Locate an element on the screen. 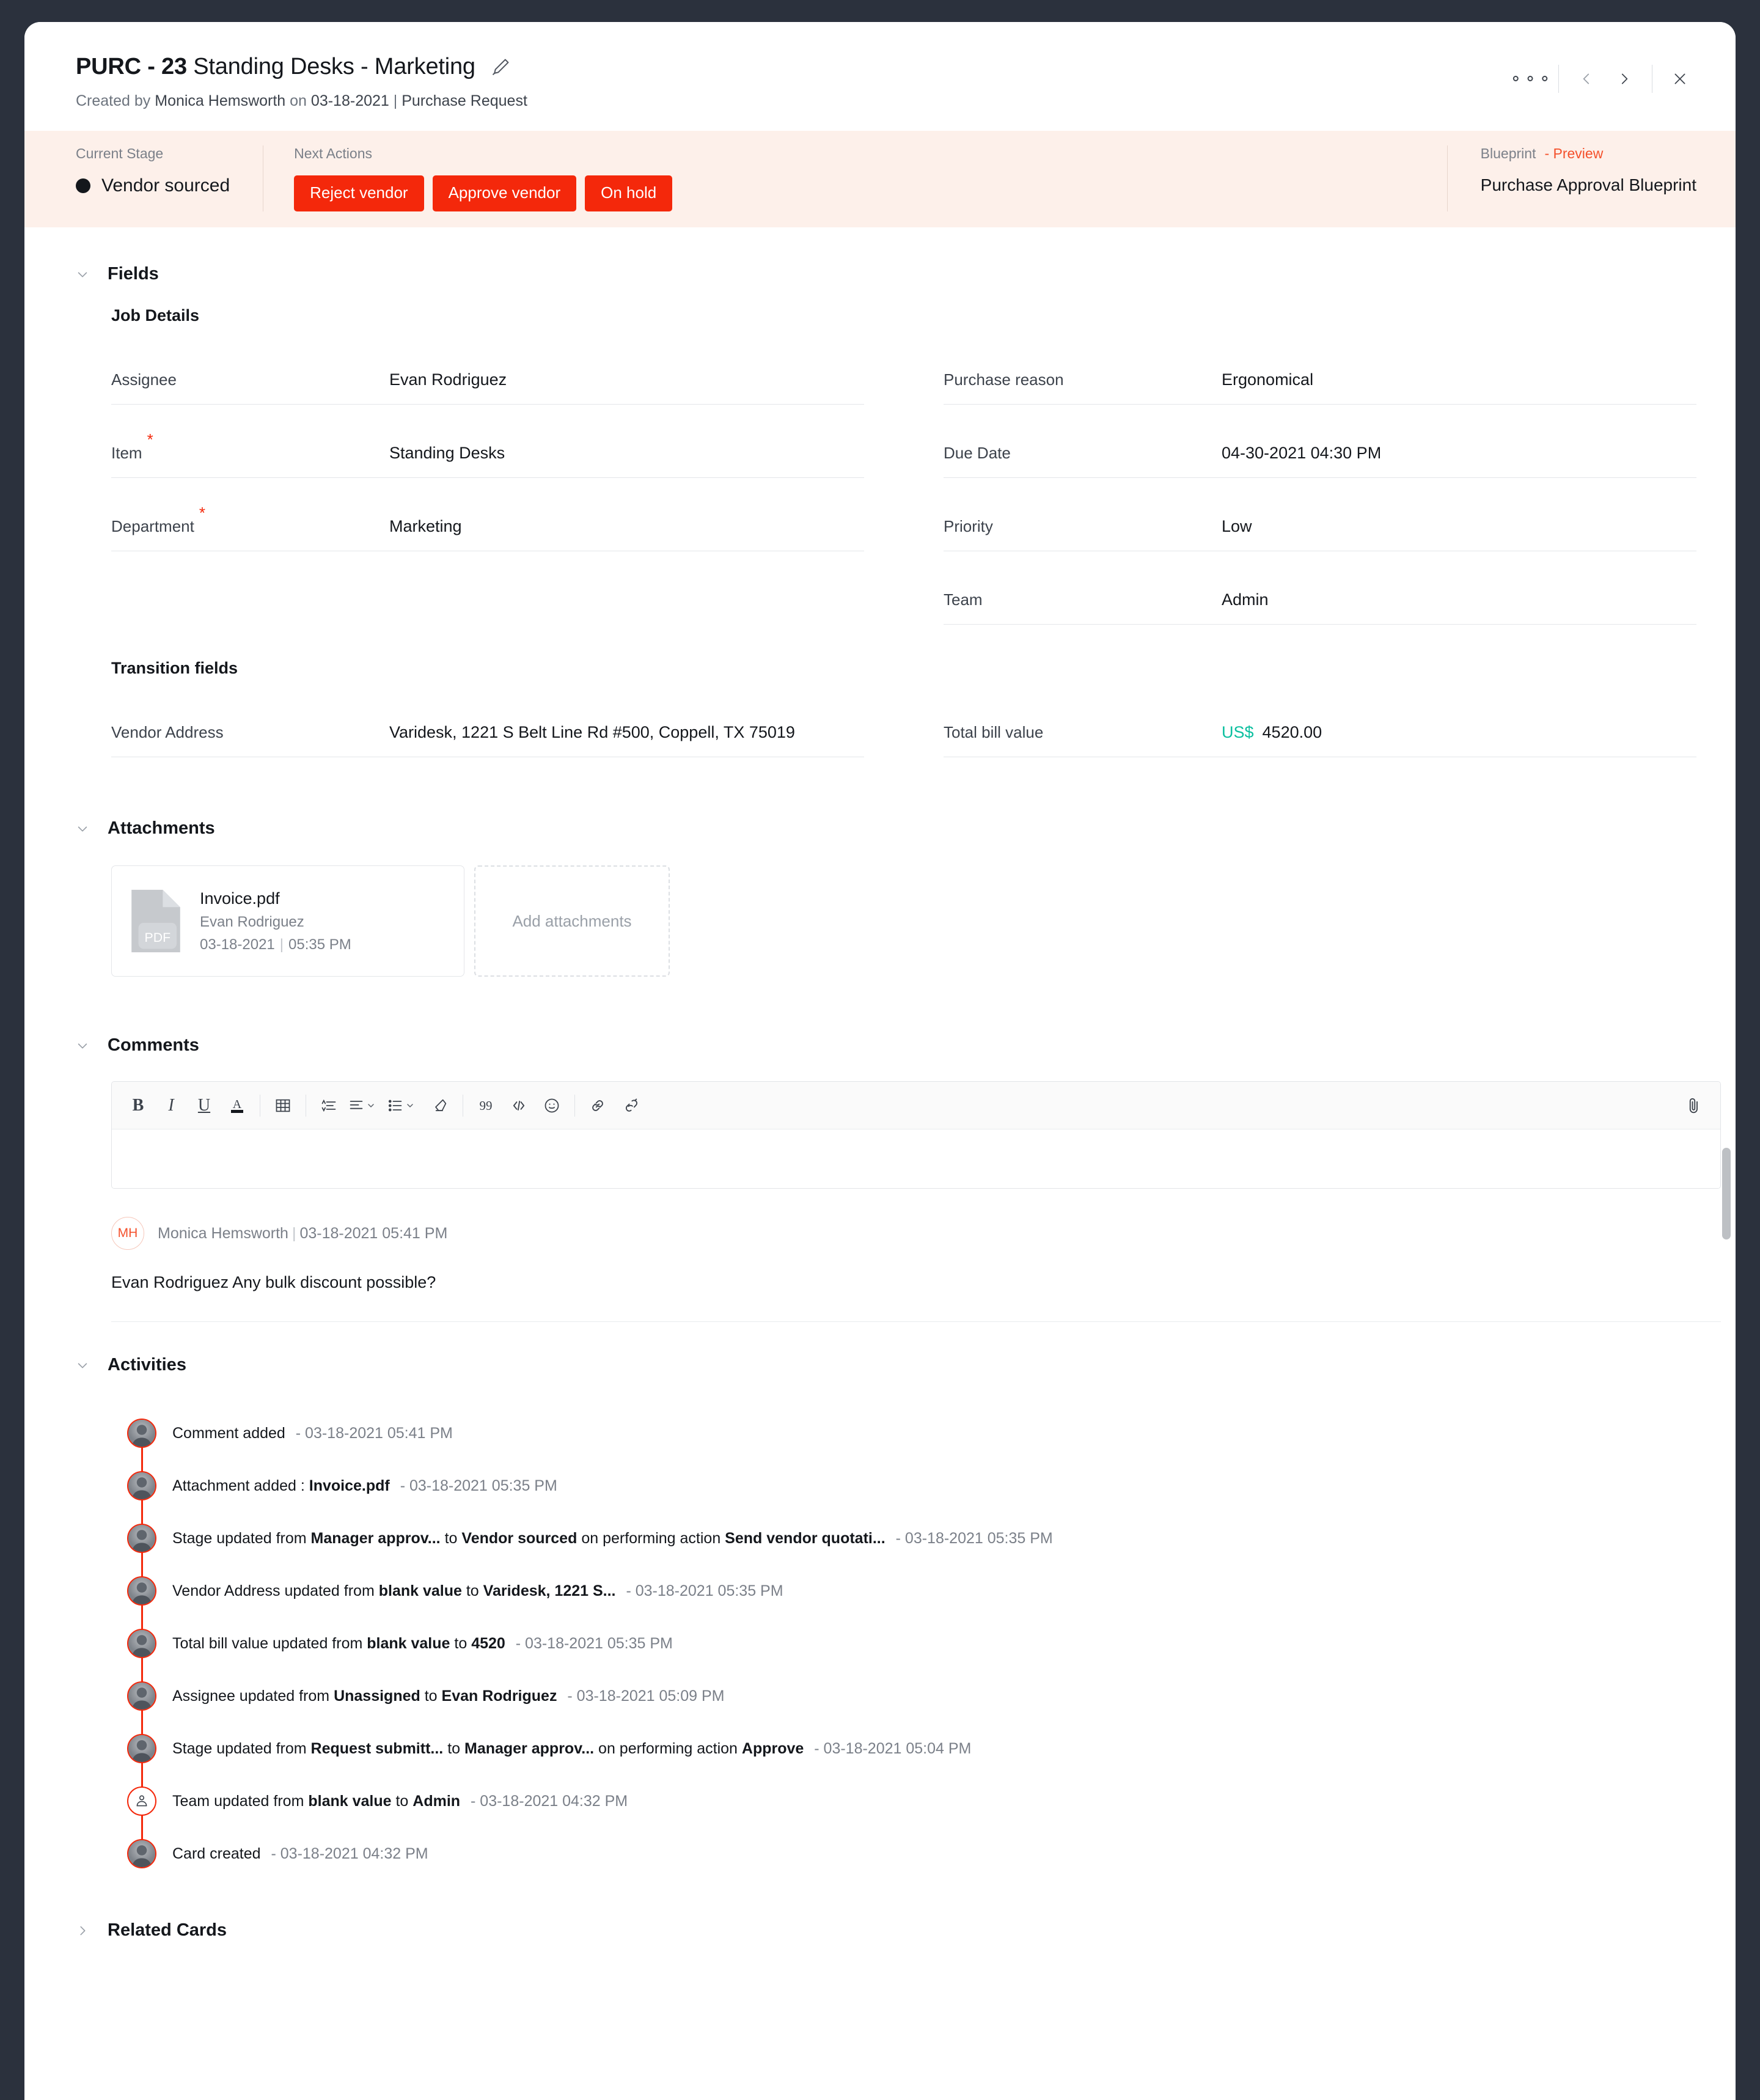  attachment-name: Invoice.pdf is located at coordinates (240, 899).